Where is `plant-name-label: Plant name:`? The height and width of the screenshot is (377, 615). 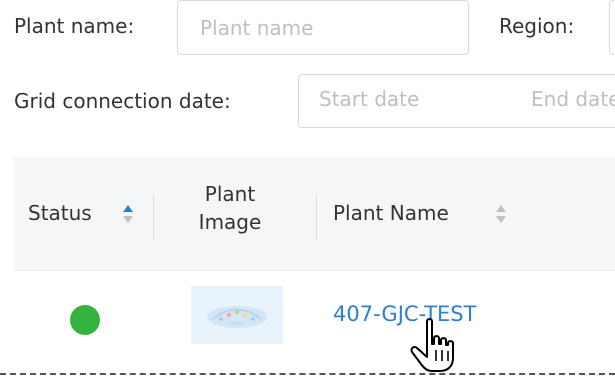 plant-name-label: Plant name: is located at coordinates (74, 26).